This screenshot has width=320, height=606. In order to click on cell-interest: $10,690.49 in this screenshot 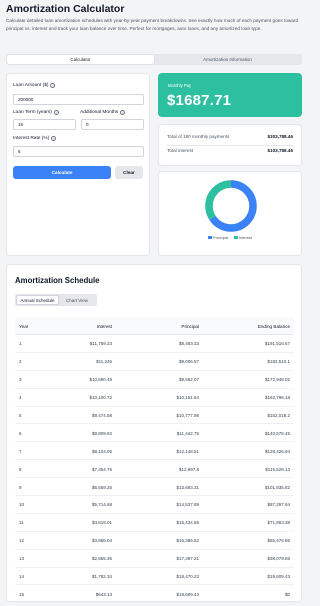, I will do `click(100, 380)`.